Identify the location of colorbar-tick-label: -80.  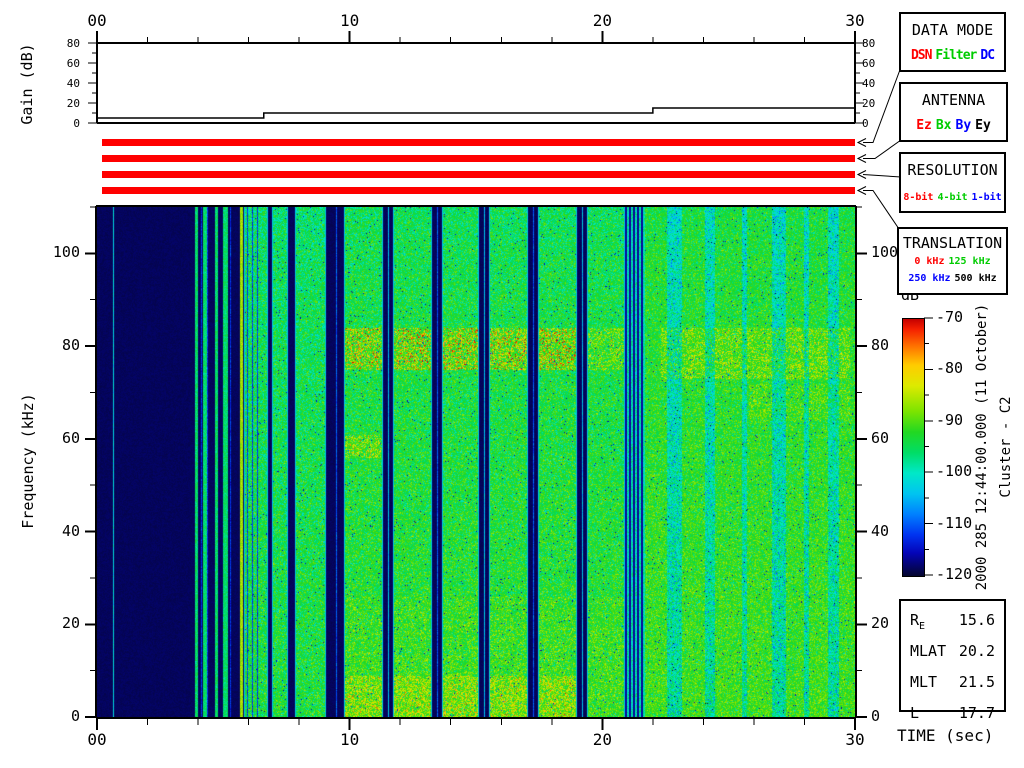
(950, 368).